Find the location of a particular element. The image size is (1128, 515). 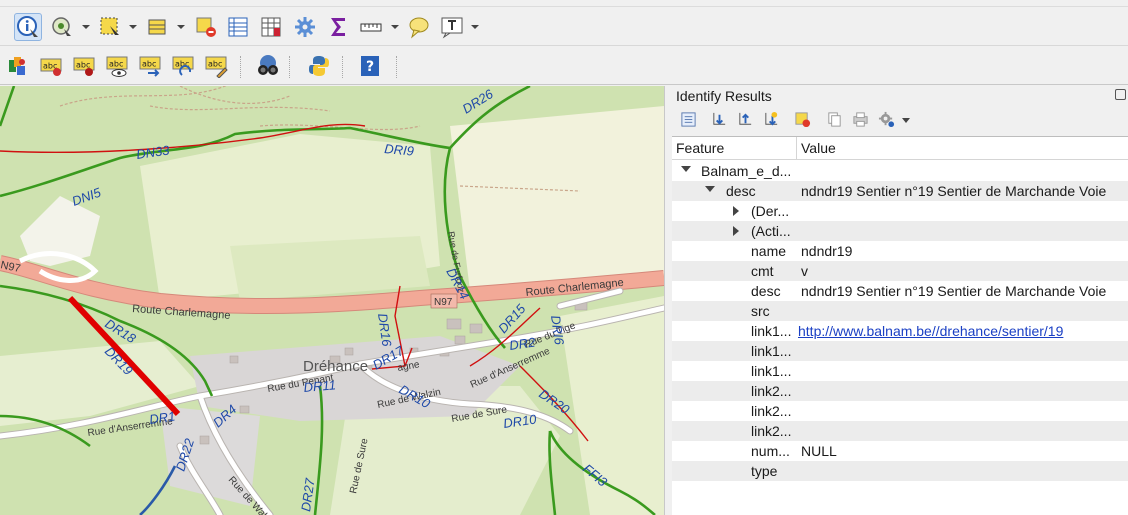

float-panel-icon is located at coordinates (1120, 94).